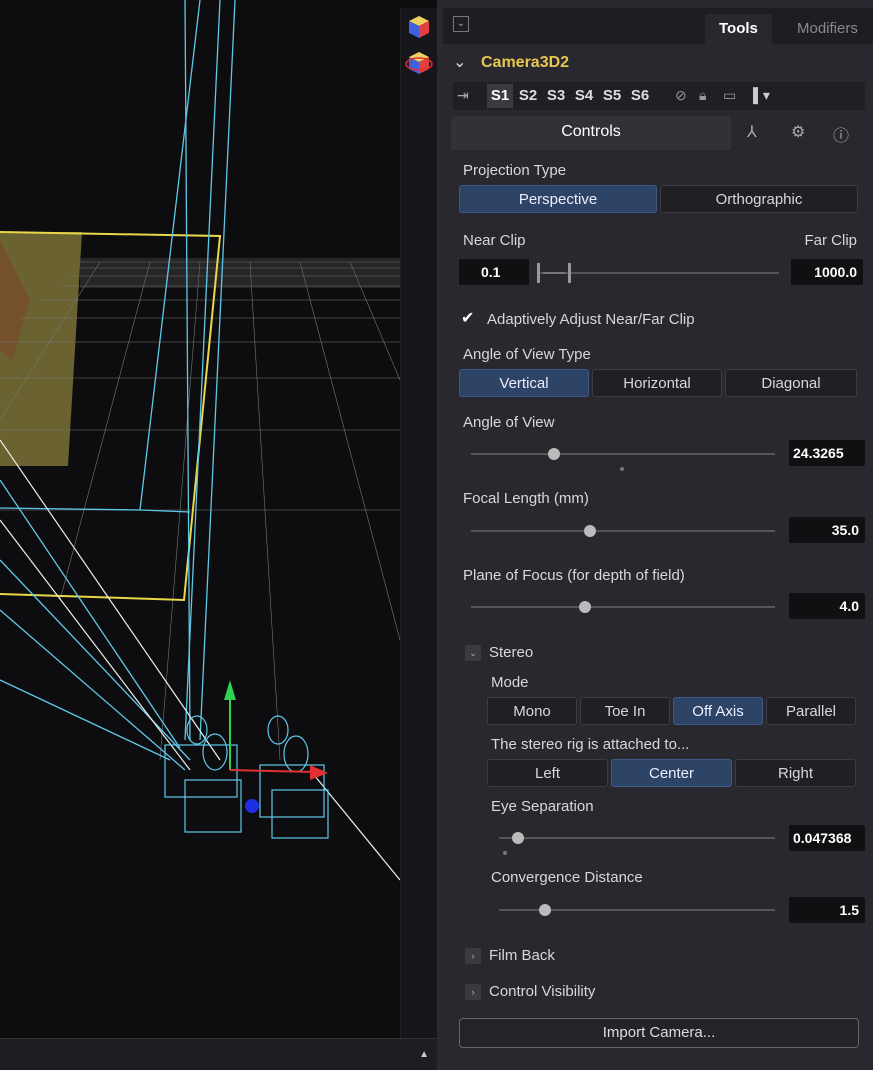 This screenshot has height=1070, width=873. I want to click on view-sets-bar: ⇥ S1 S2 S3 S4 S5 S6 ⊘ 🔒︎ ▭ ▌▾, so click(659, 96).